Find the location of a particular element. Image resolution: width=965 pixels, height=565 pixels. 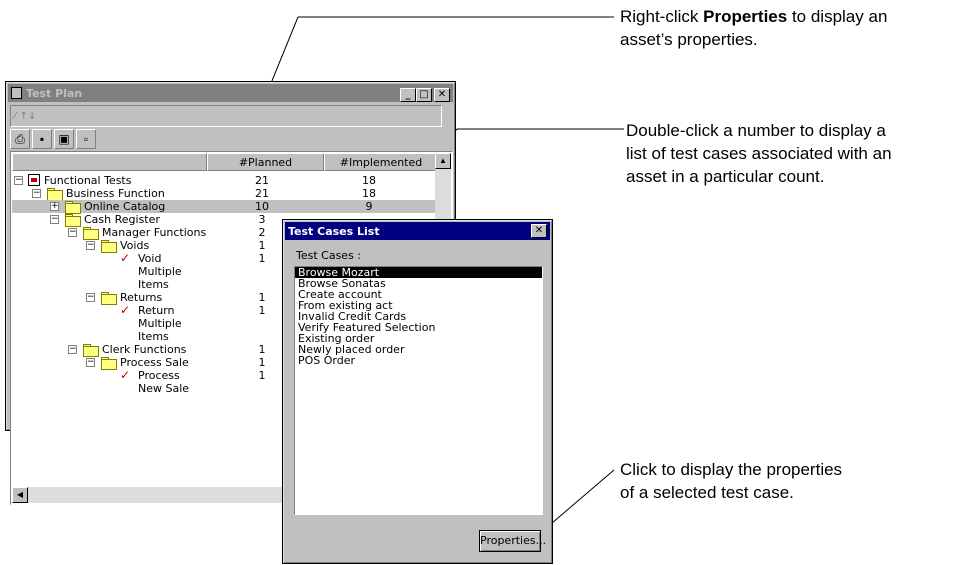

grid-header: #Planned #Implemented is located at coordinates (225, 162).